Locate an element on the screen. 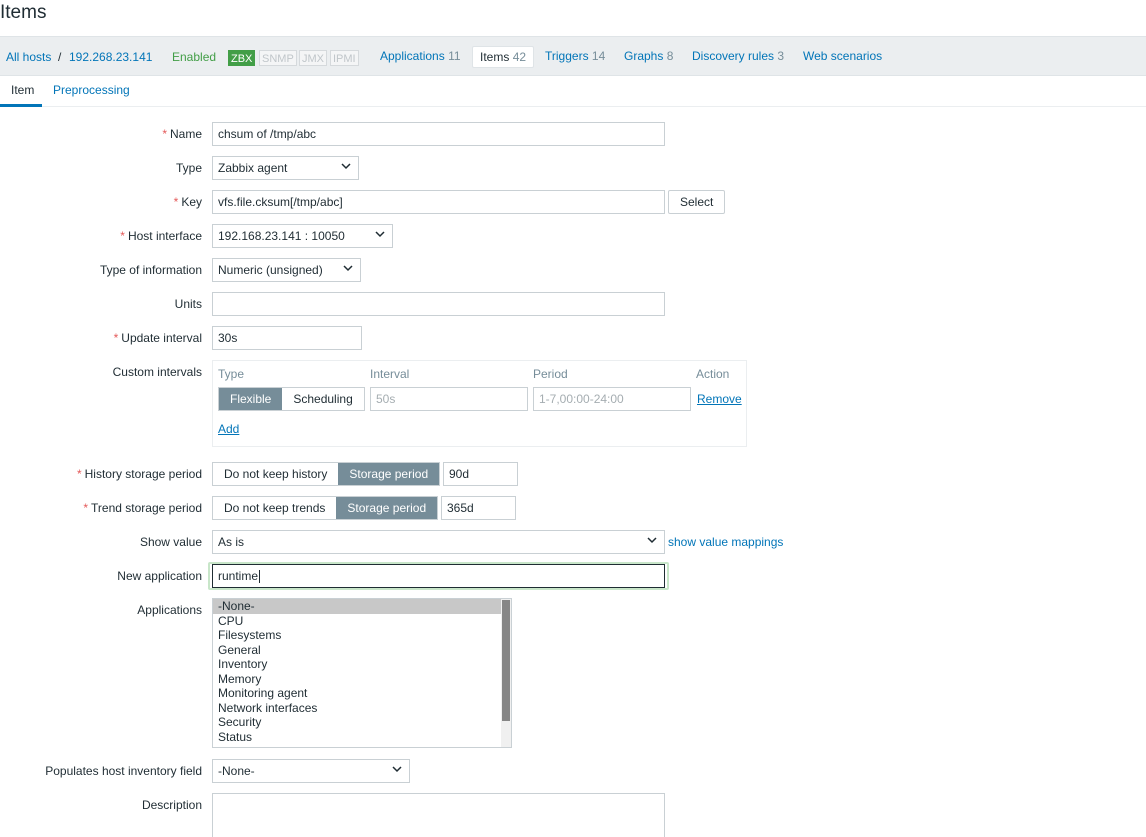 This screenshot has width=1146, height=837. list-item: Inventory is located at coordinates (357, 664).